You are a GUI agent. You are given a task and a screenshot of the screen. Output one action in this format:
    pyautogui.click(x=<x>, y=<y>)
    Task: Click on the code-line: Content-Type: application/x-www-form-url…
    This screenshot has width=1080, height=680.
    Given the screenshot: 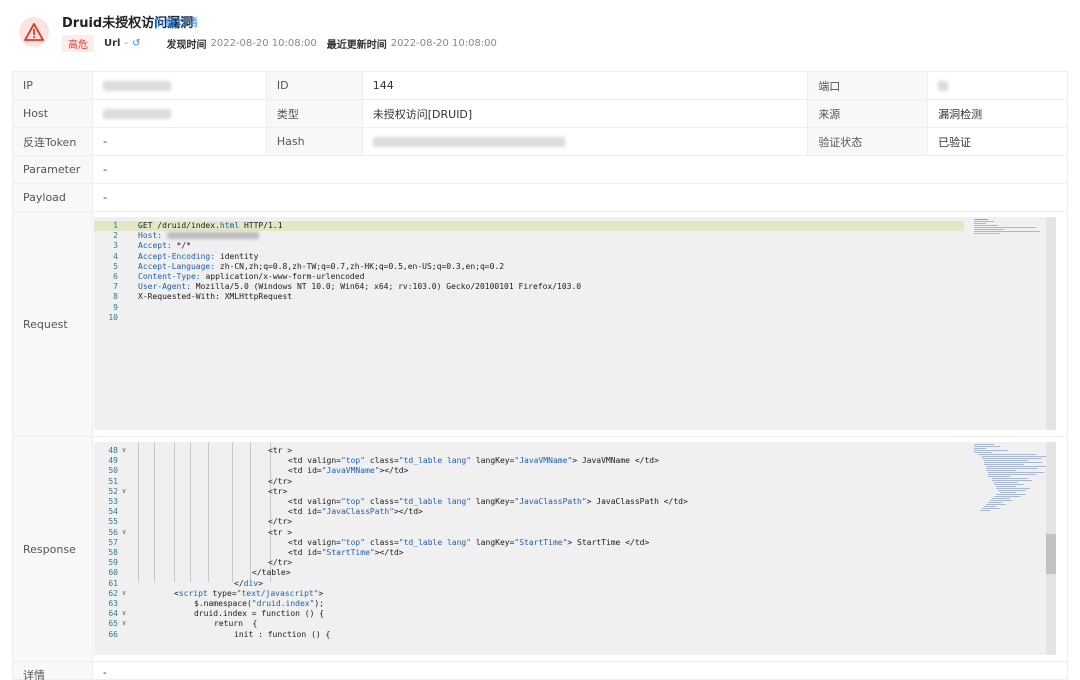 What is the action you would take?
    pyautogui.click(x=251, y=276)
    